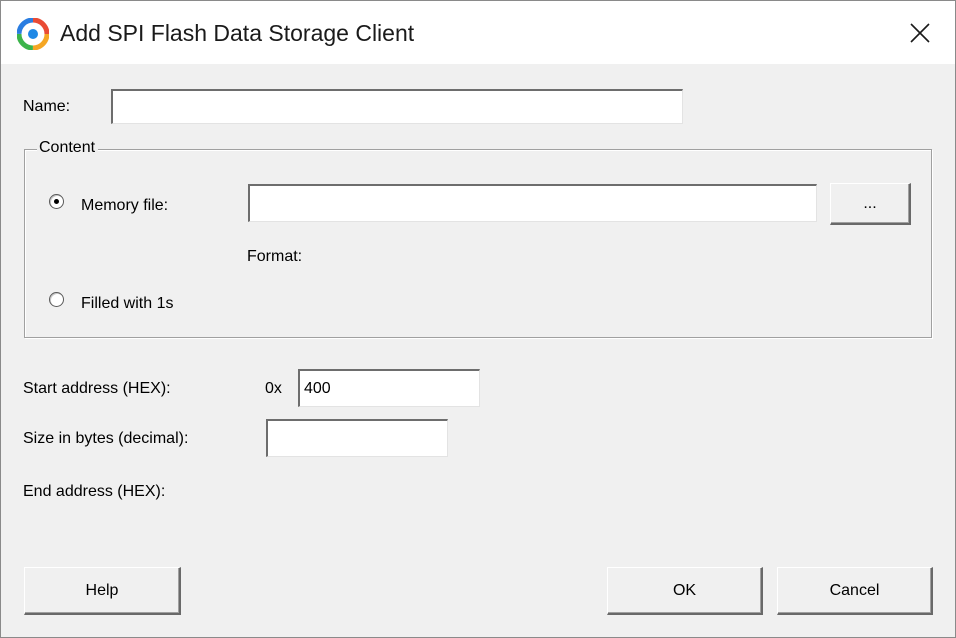 This screenshot has width=956, height=638. I want to click on filled-with-1s-label: Filled with 1s, so click(127, 303).